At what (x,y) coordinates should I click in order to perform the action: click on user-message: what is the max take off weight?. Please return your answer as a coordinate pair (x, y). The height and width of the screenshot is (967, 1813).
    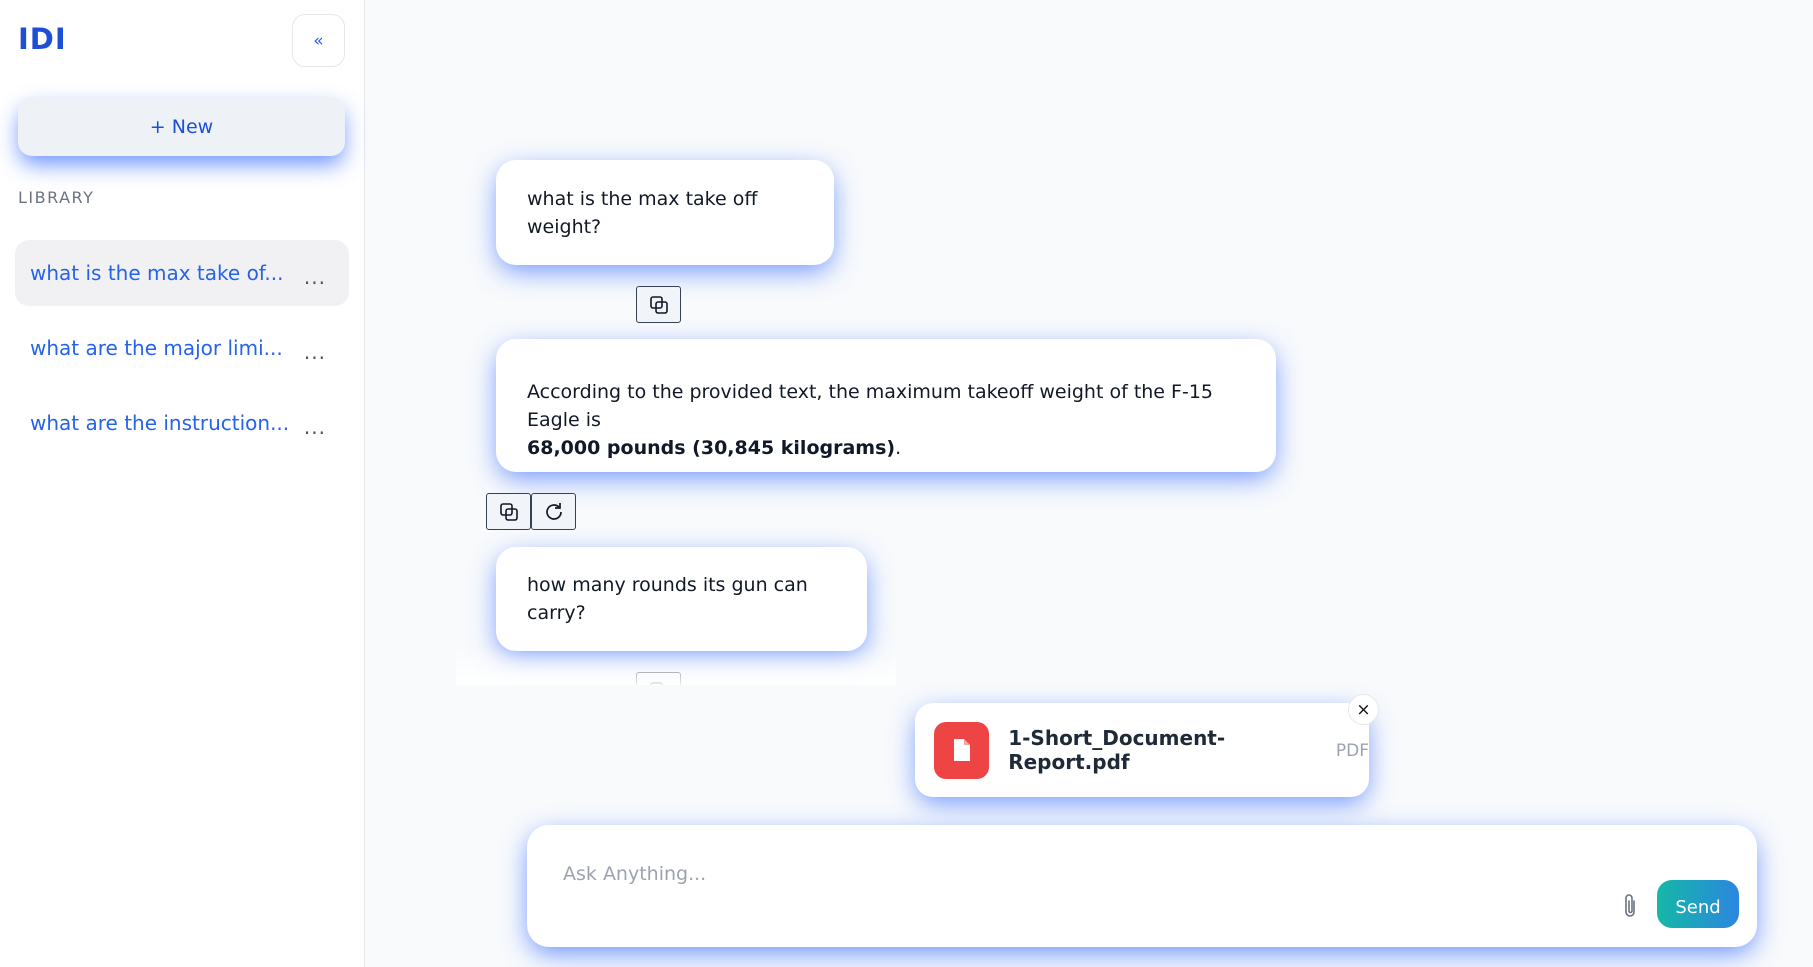
    Looking at the image, I should click on (665, 212).